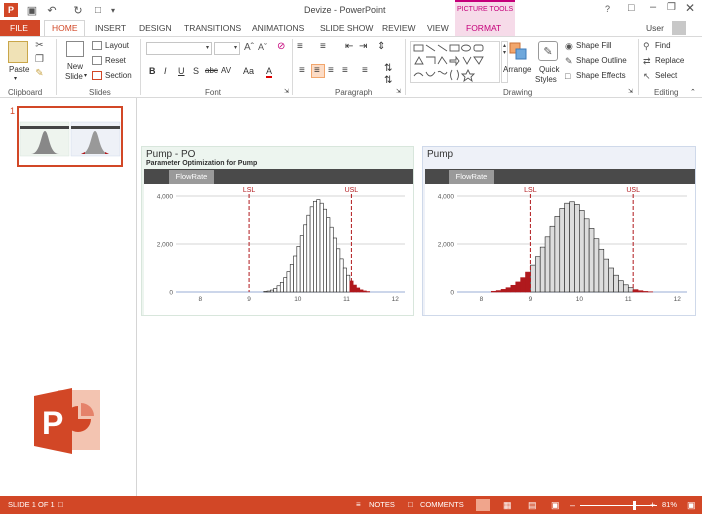  What do you see at coordinates (15, 78) in the screenshot?
I see `paste-dropdown-icon: ▾` at bounding box center [15, 78].